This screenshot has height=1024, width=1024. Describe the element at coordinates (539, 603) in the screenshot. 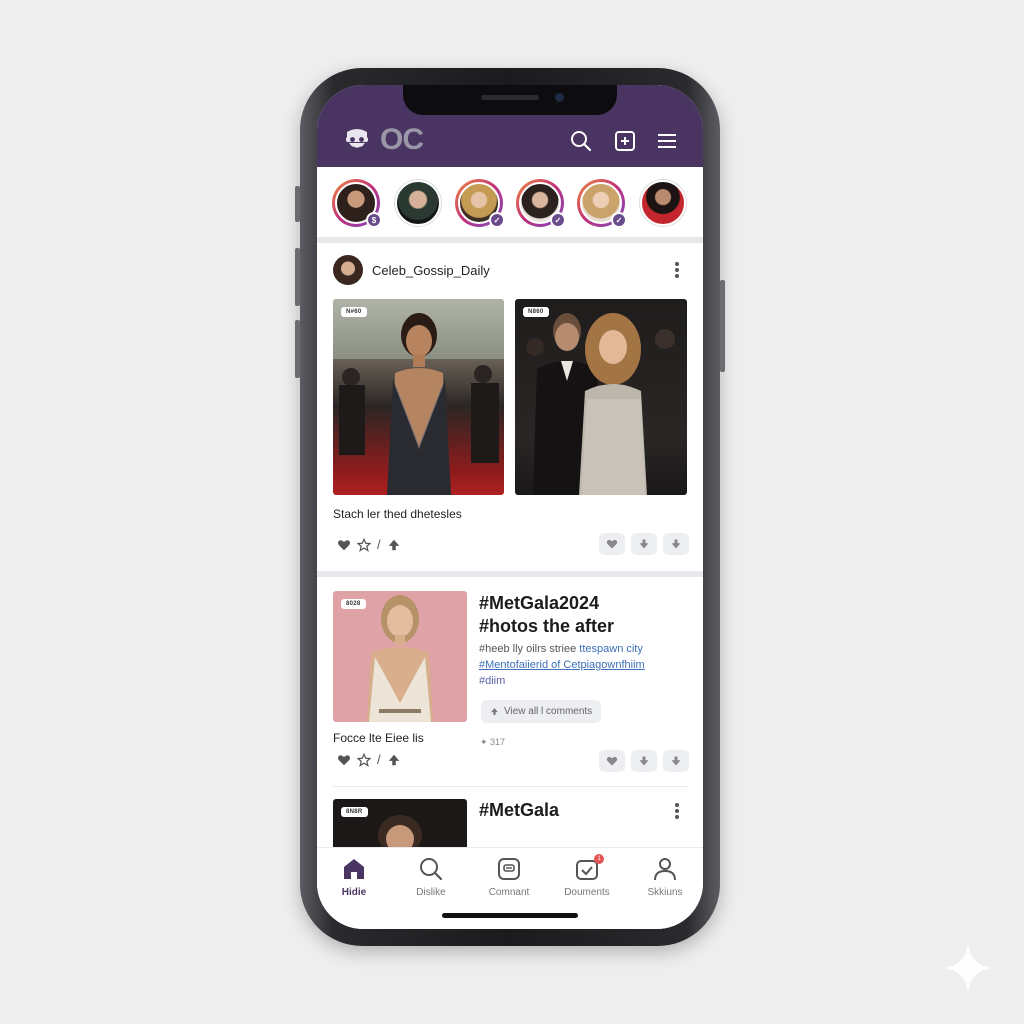

I see `headline-line: #MetGala2024` at that location.